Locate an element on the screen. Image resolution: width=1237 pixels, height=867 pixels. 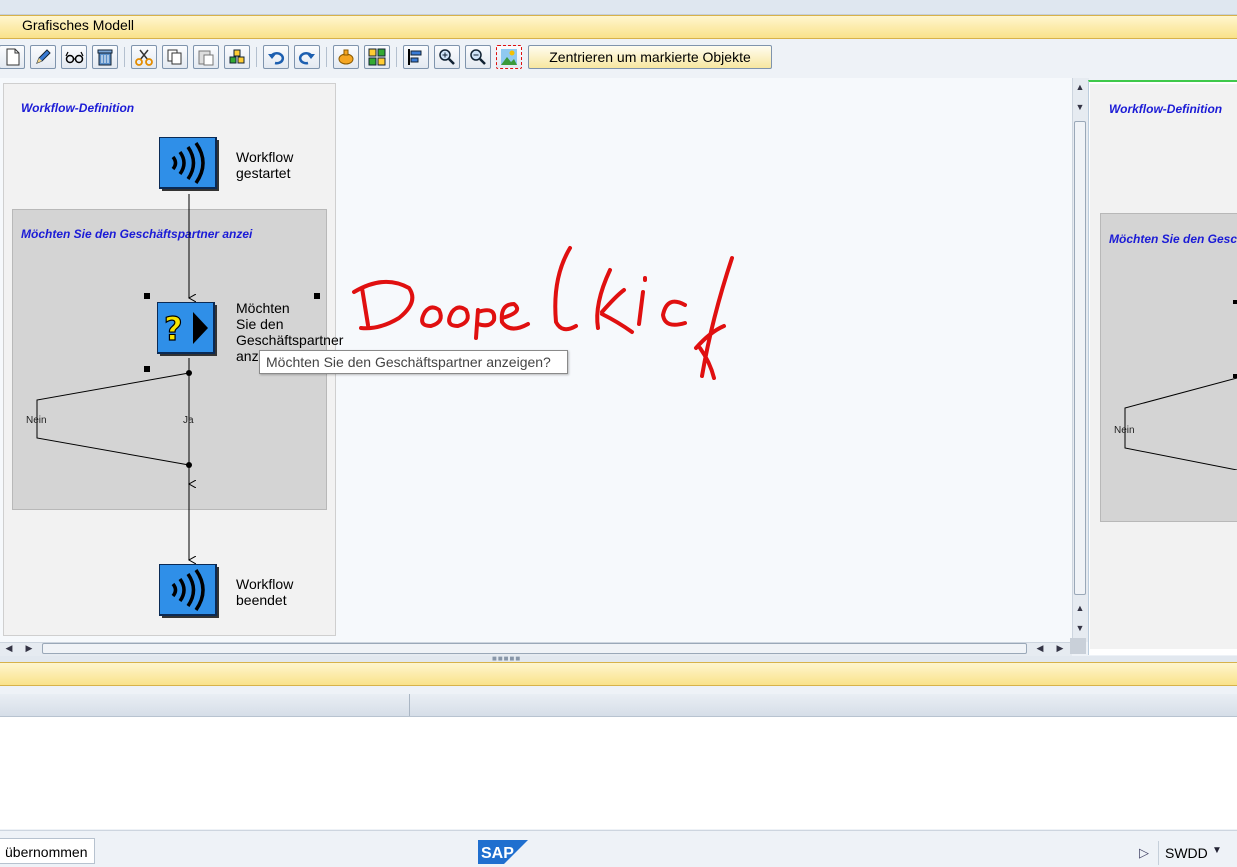
sap-logo: SAP is located at coordinates (503, 852).